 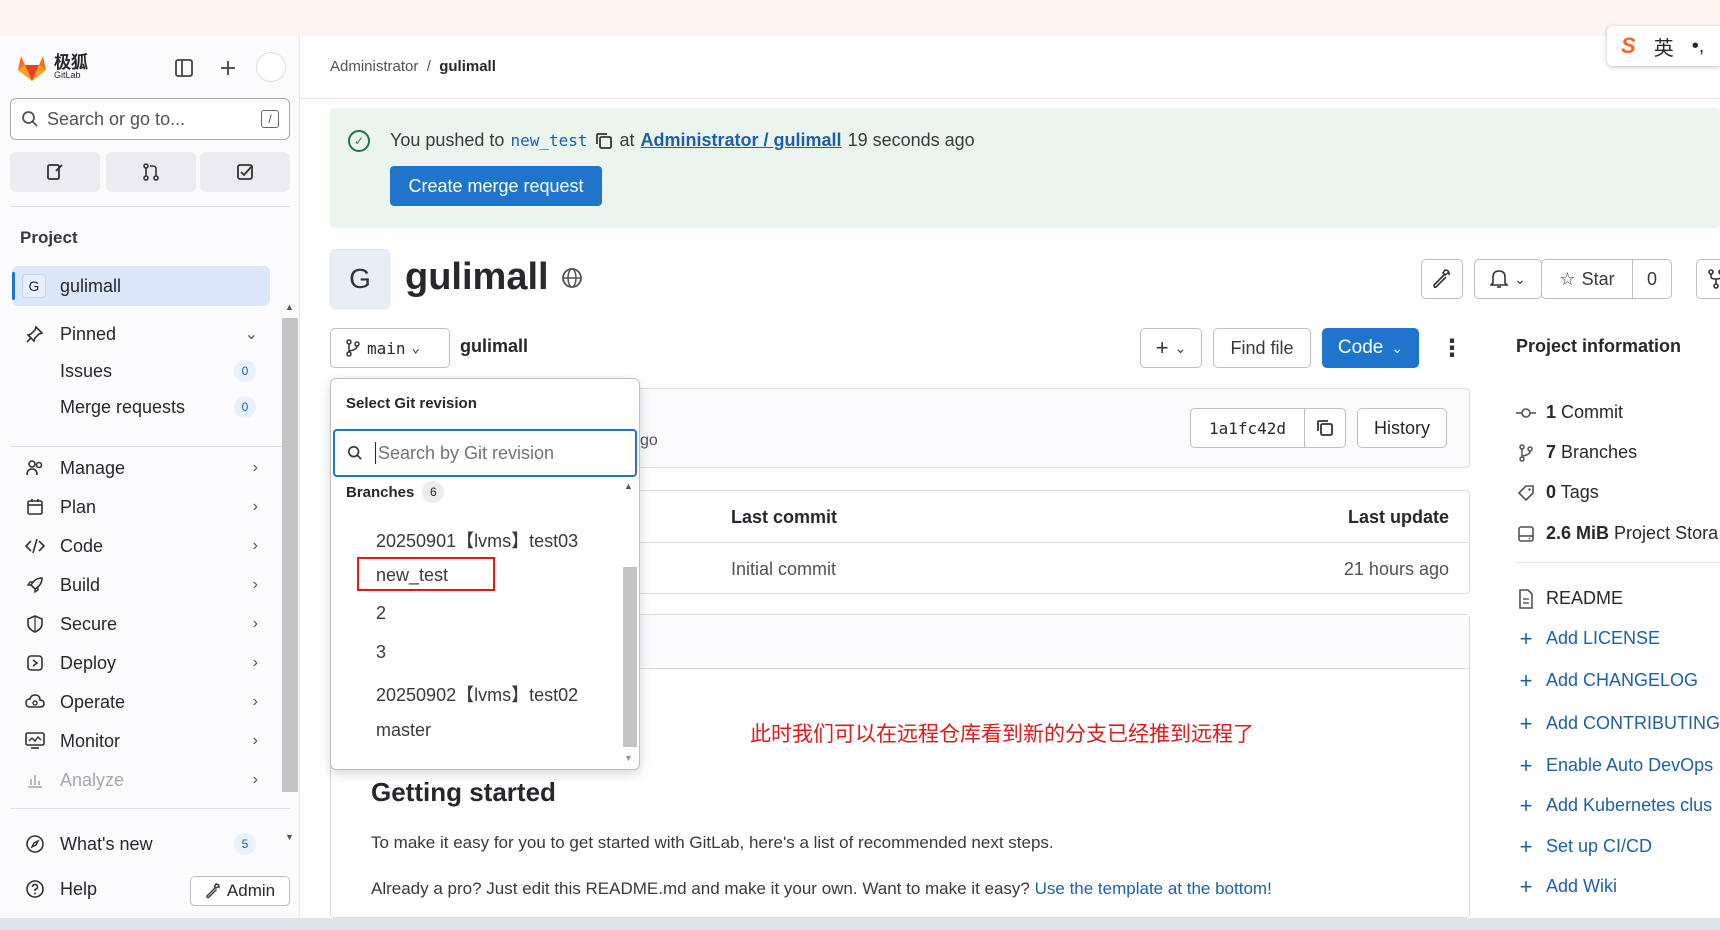 What do you see at coordinates (604, 141) in the screenshot?
I see `copy-icon` at bounding box center [604, 141].